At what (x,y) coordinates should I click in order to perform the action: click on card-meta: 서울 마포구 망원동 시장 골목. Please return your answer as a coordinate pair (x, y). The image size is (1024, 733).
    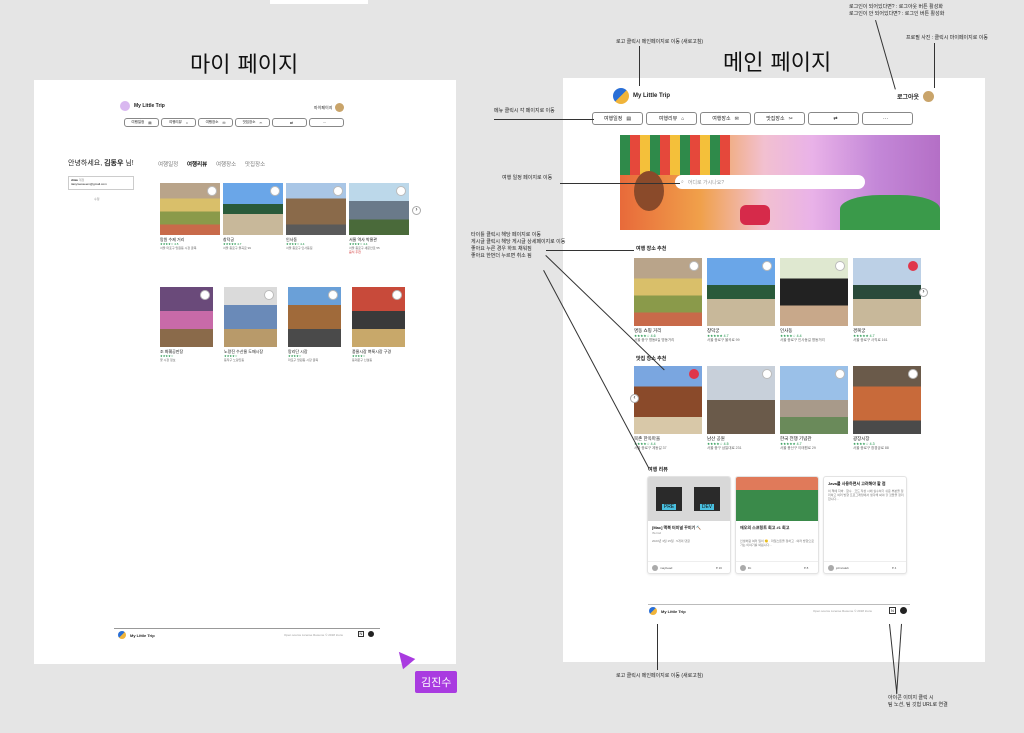
    Looking at the image, I should click on (178, 248).